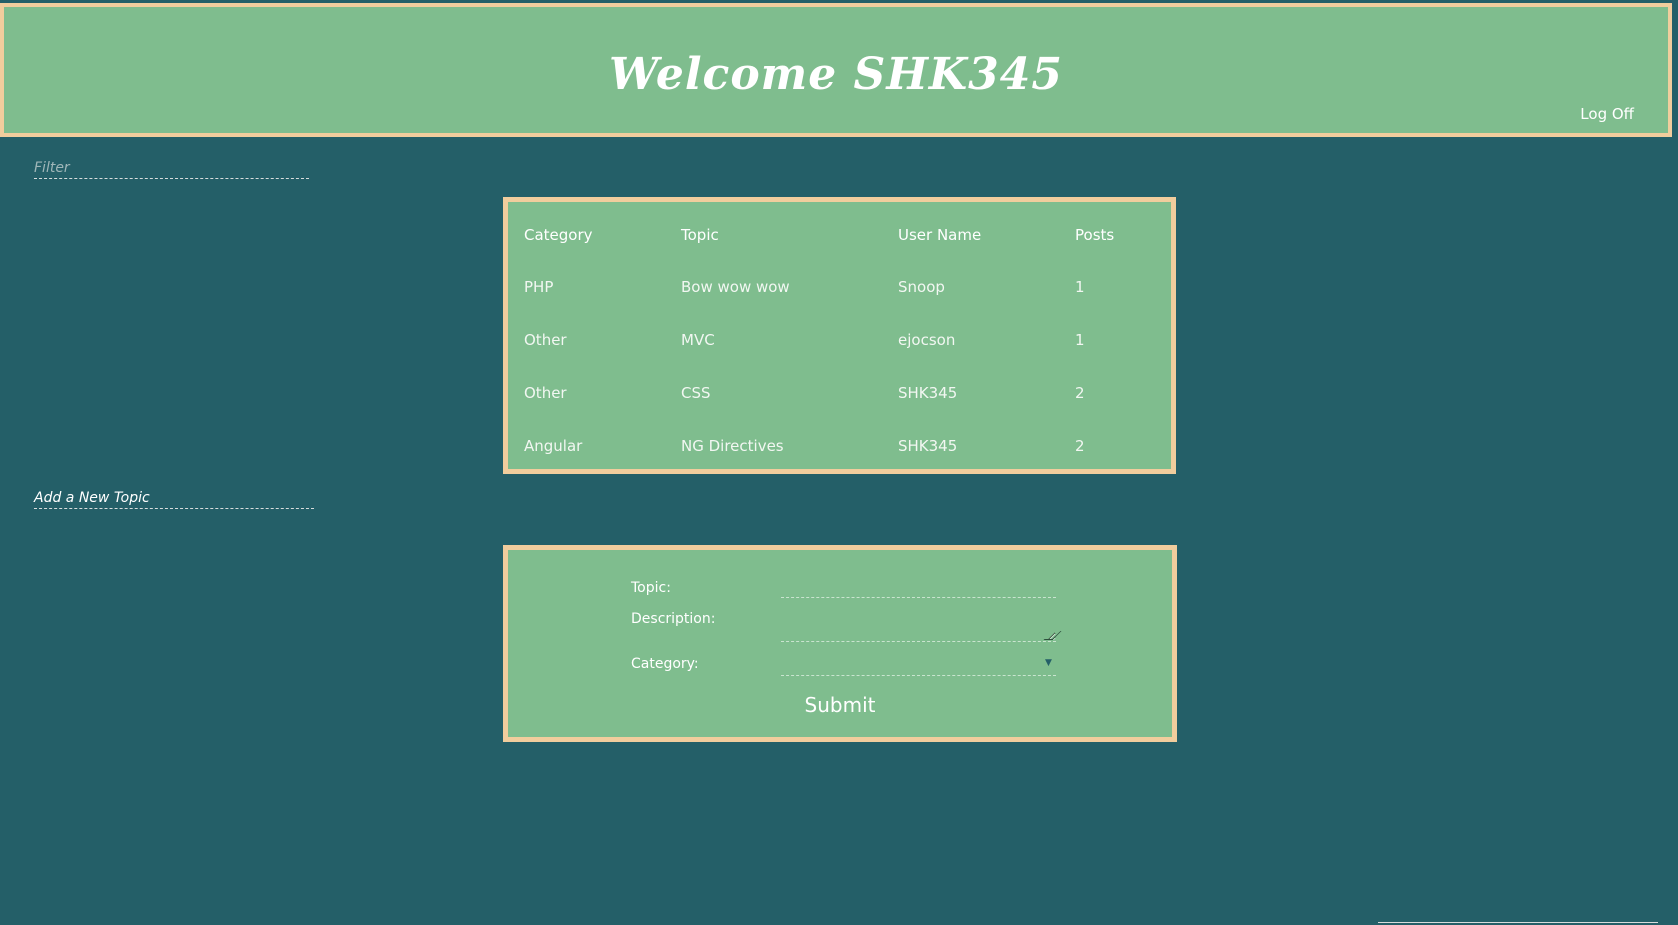  I want to click on table-row: Angular NG Directives SHK345 2, so click(839, 445).